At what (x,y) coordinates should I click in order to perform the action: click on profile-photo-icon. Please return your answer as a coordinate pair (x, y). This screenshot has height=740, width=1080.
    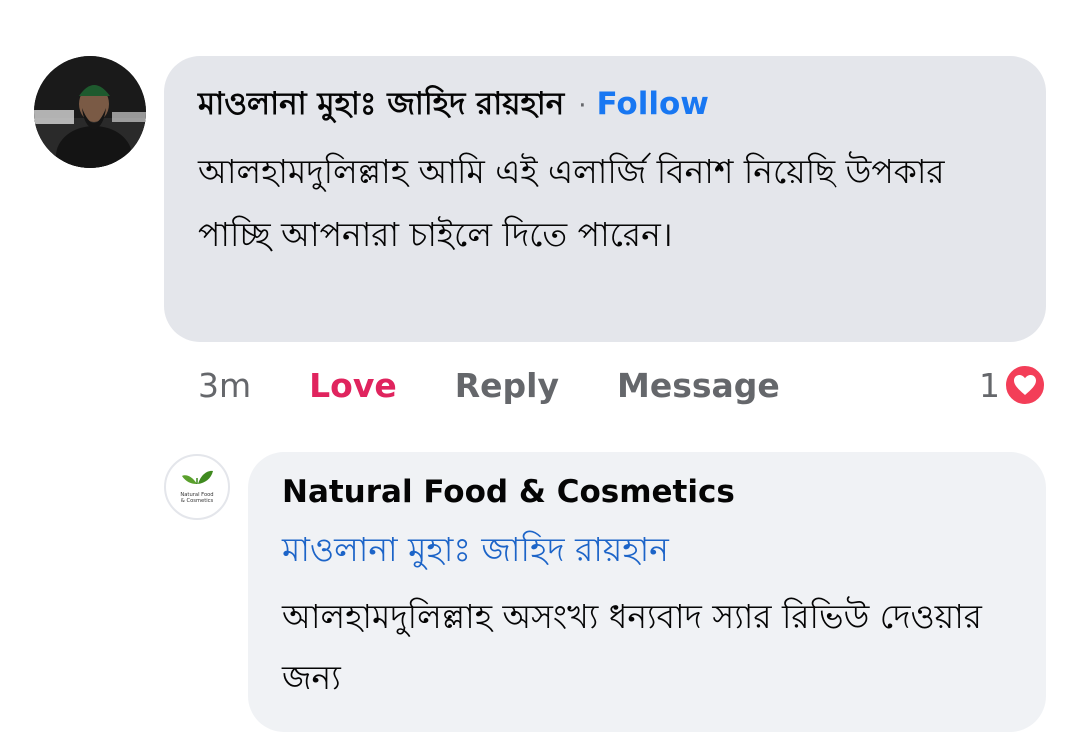
    Looking at the image, I should click on (90, 112).